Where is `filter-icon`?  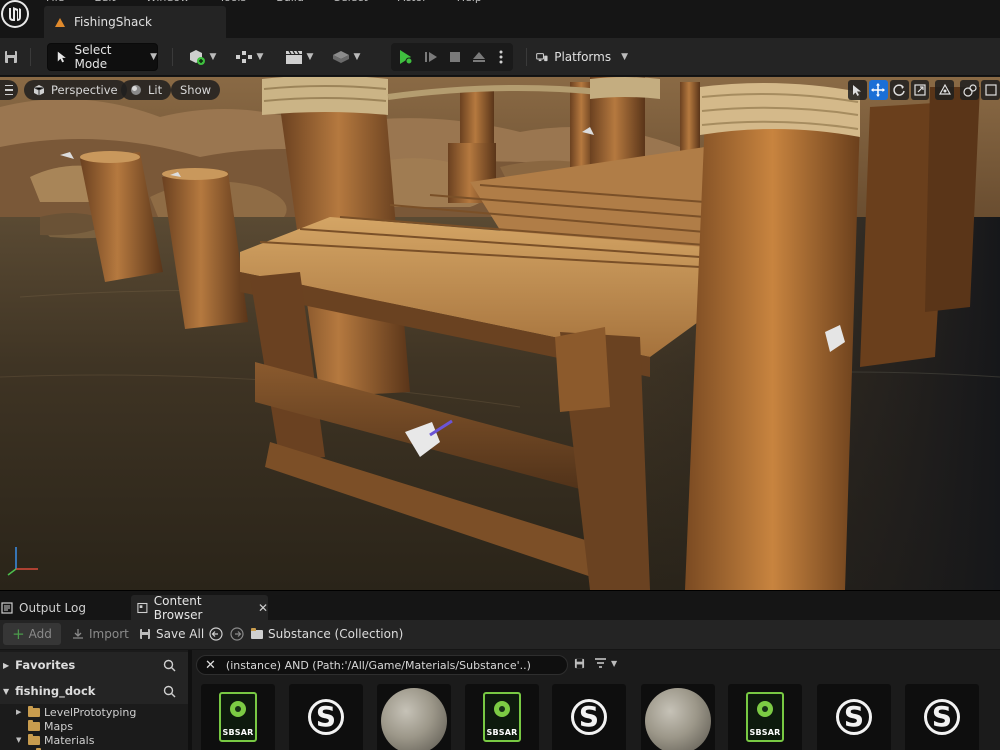 filter-icon is located at coordinates (600, 663).